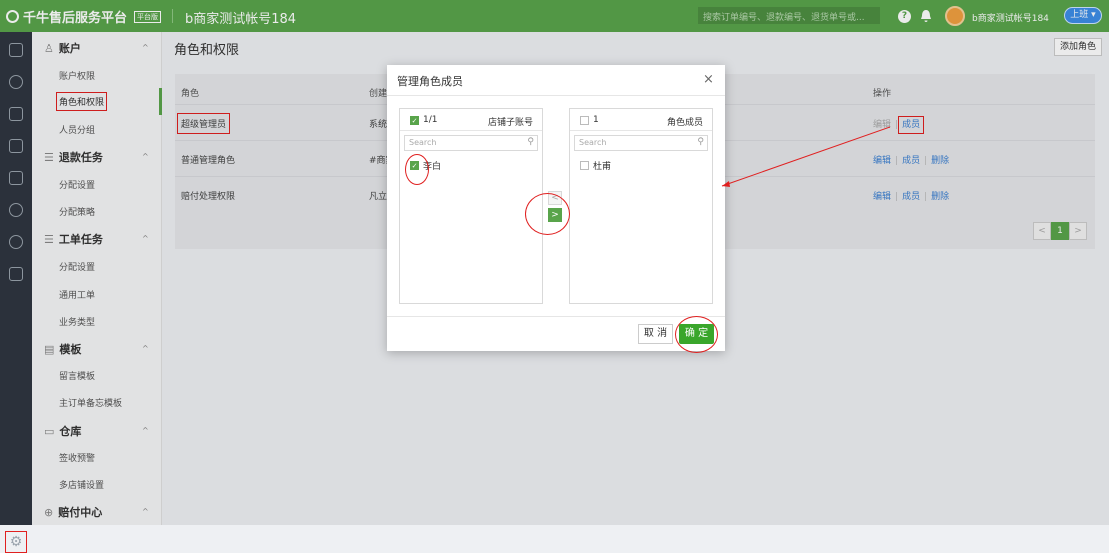  I want to click on cancel-button: 取 消, so click(655, 334).